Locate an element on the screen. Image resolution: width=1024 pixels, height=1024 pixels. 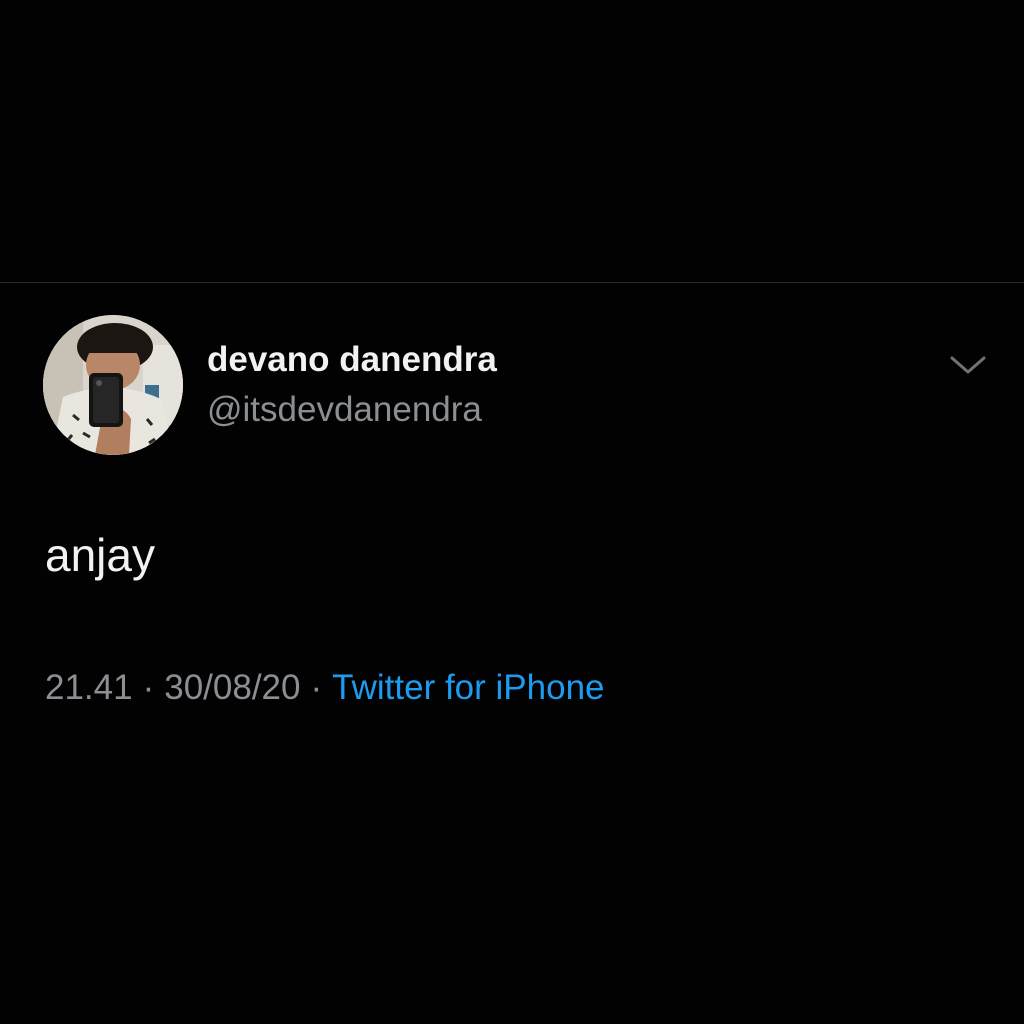
author-handle: @itsdevdanendra is located at coordinates (344, 410).